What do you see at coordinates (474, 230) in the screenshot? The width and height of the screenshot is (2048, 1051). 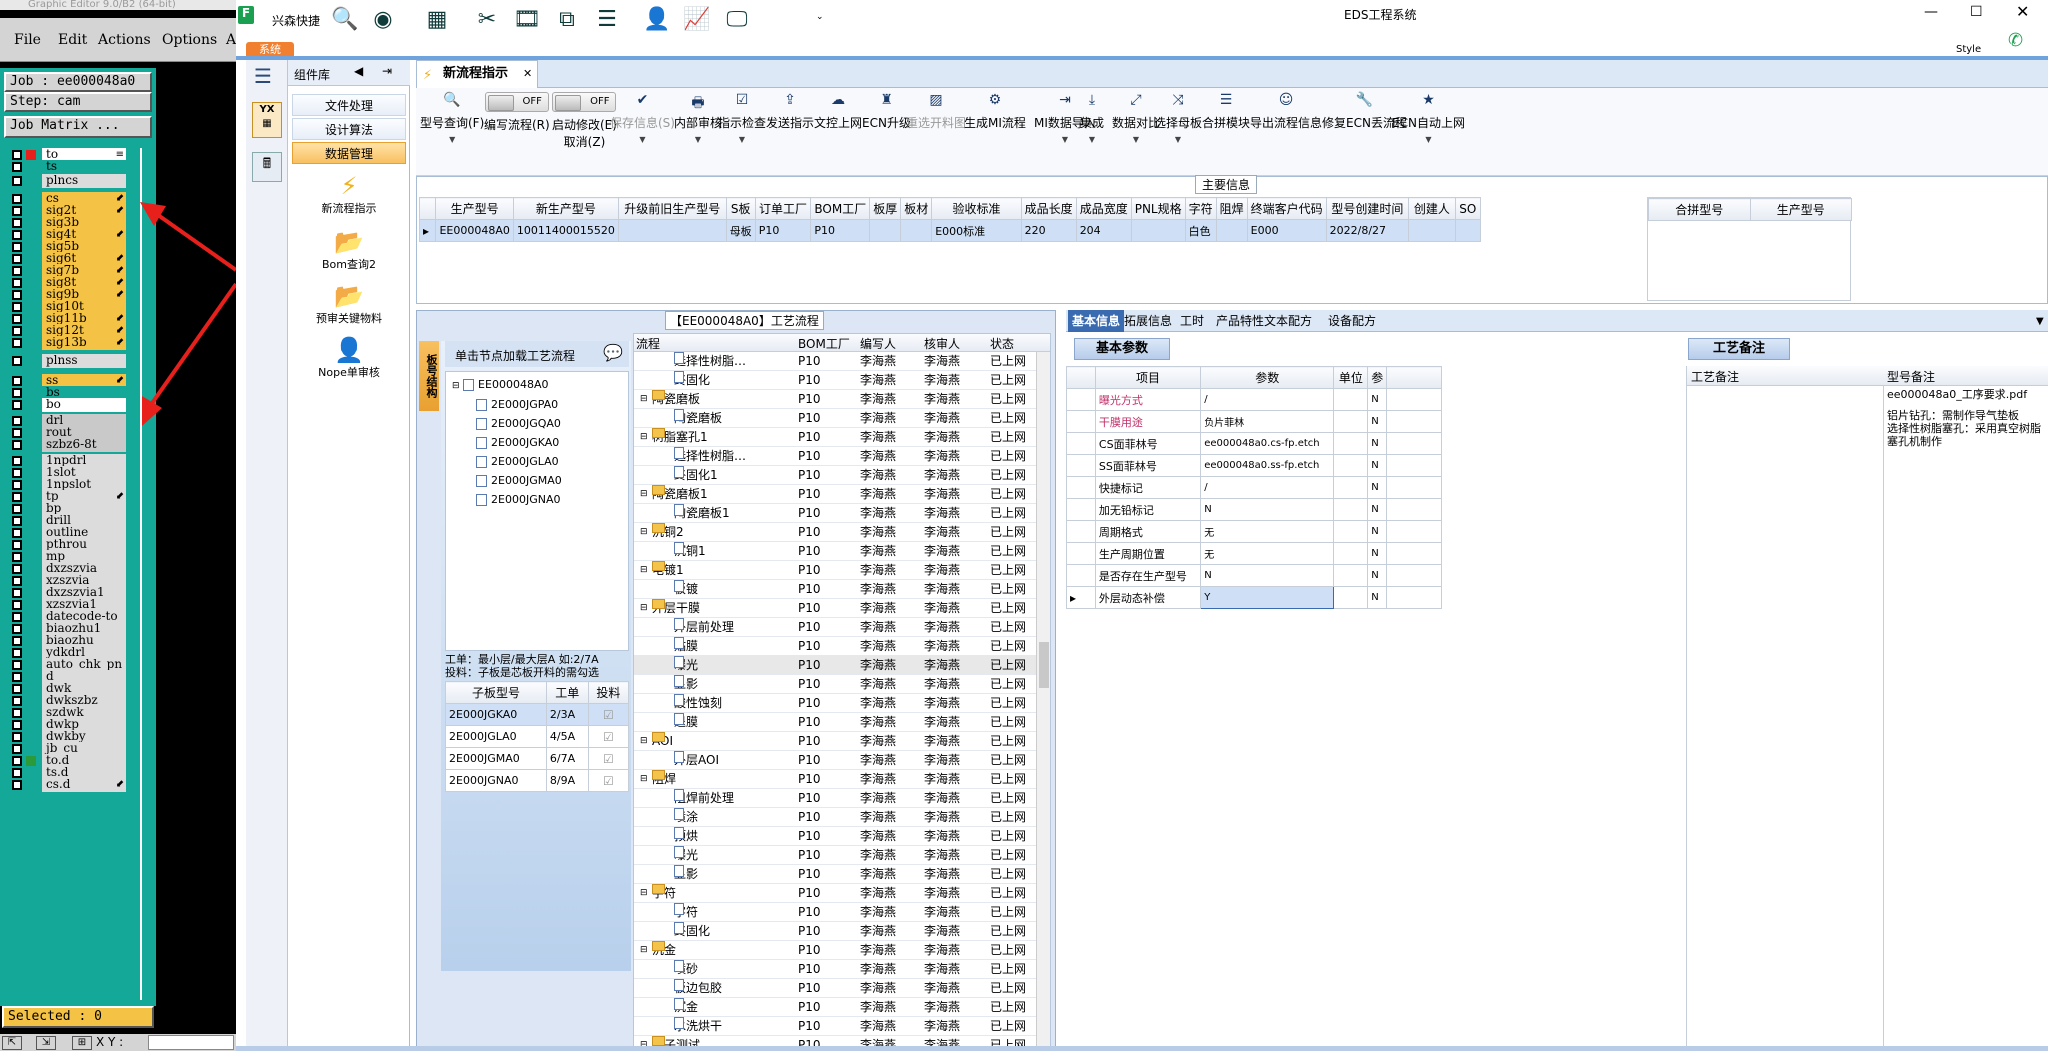 I see `main-info-cell: EE000048A0` at bounding box center [474, 230].